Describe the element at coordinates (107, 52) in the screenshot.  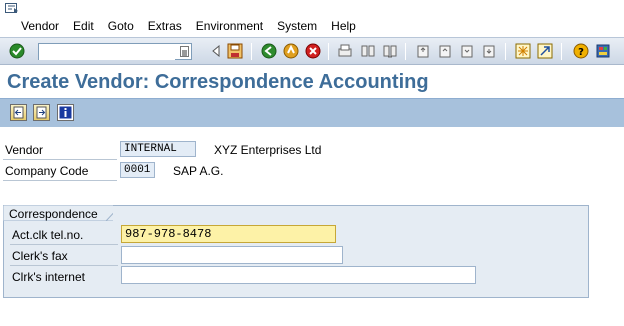
I see `command-input` at that location.